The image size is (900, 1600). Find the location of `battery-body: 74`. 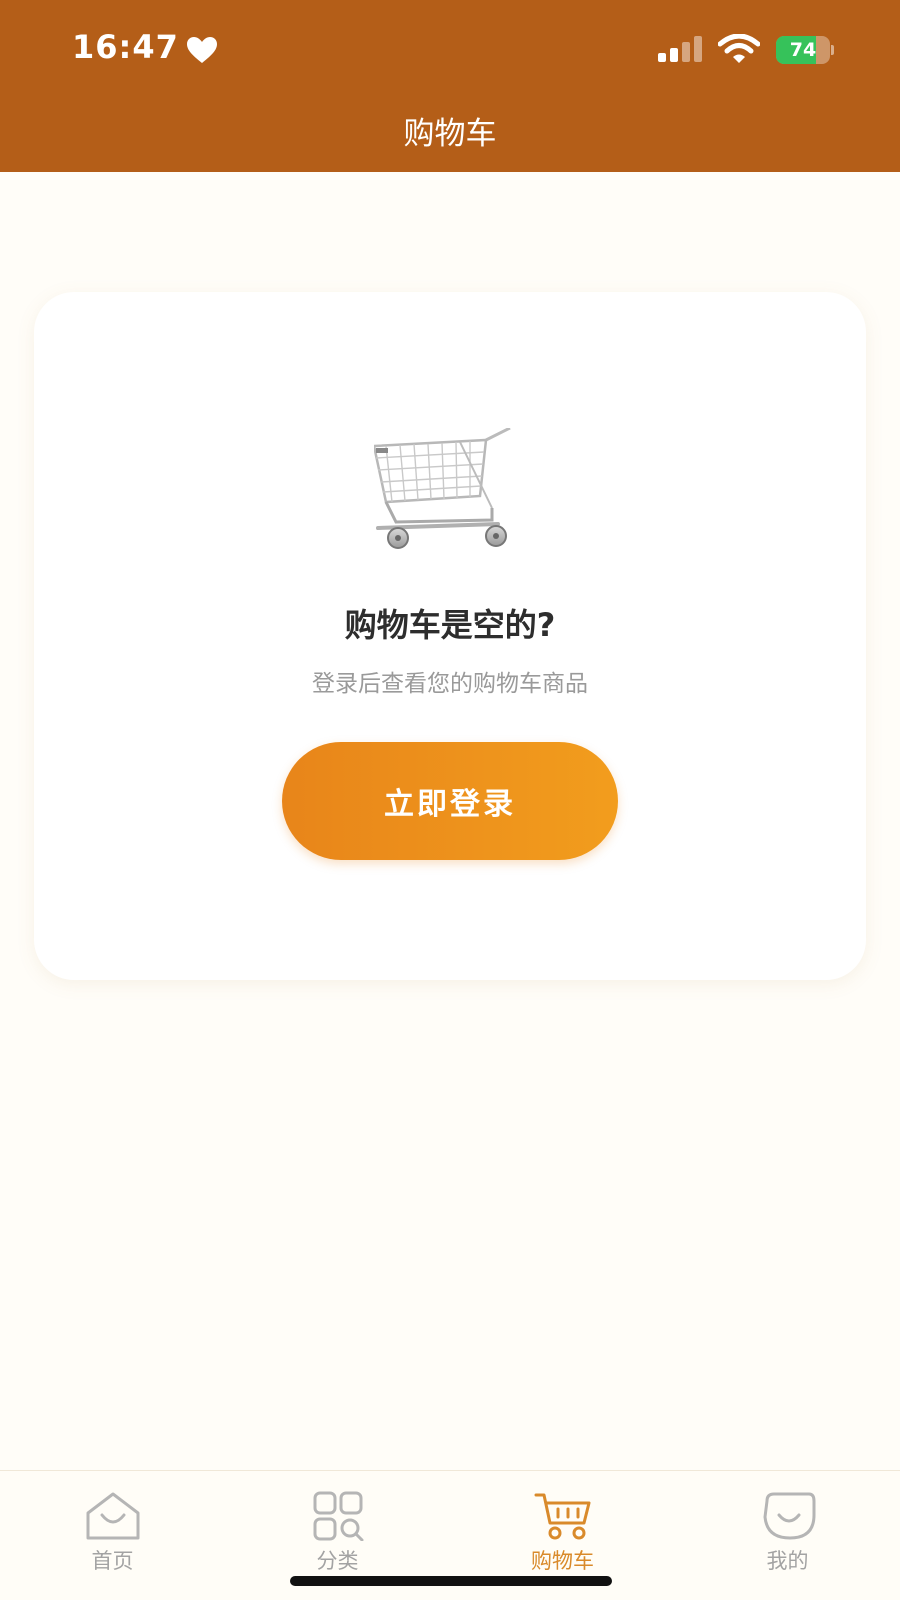

battery-body: 74 is located at coordinates (803, 50).